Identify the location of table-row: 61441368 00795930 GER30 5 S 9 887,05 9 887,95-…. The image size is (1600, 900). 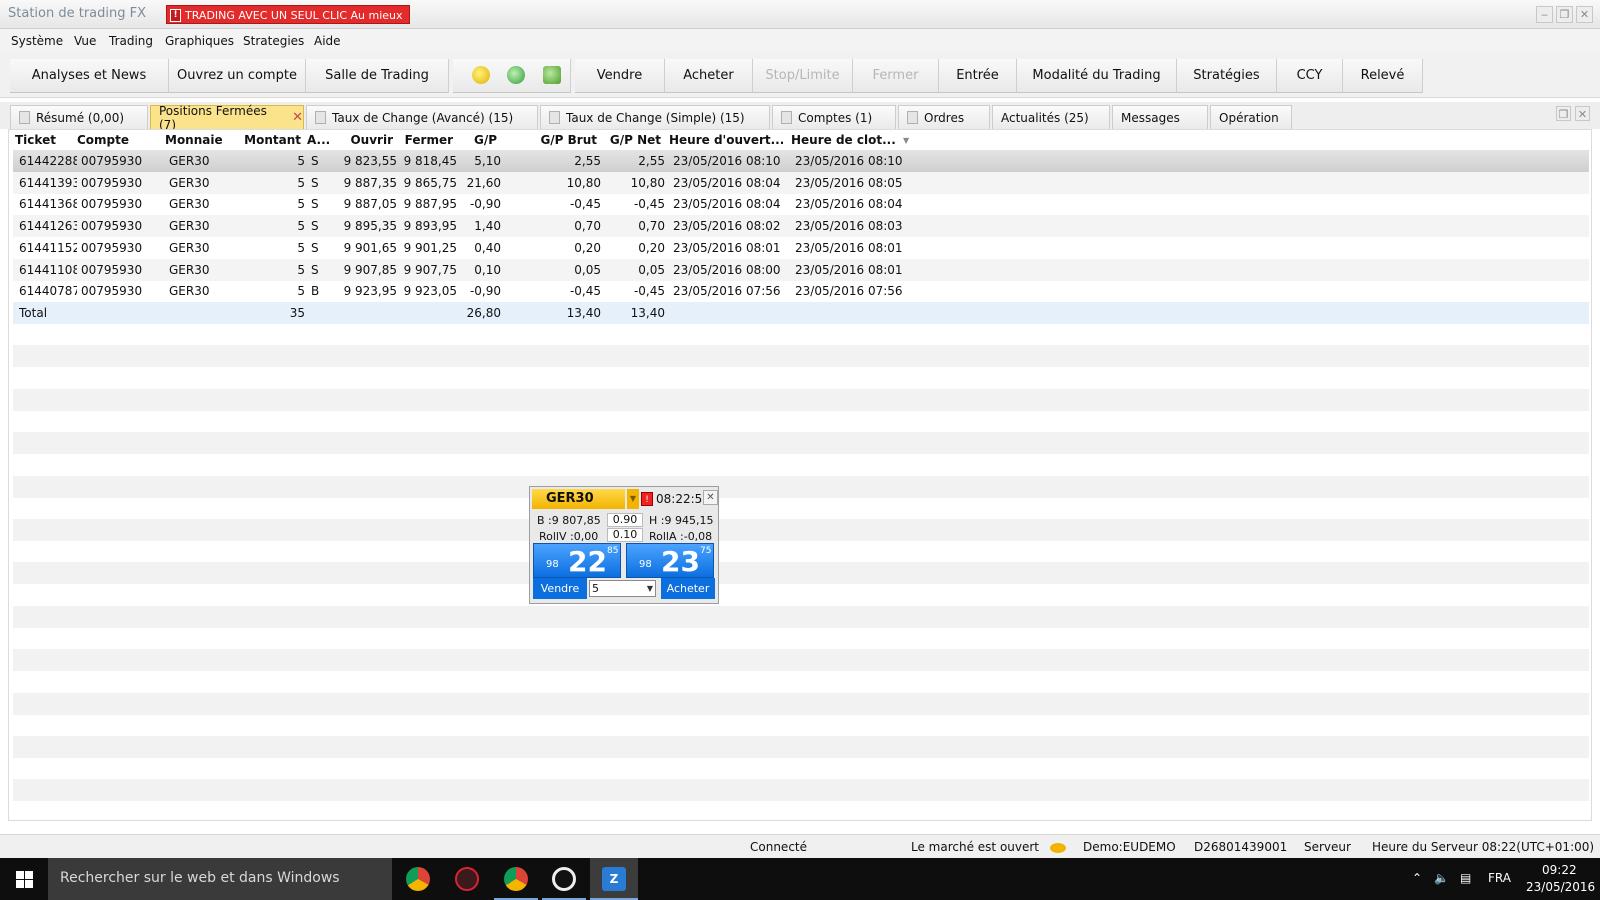
(801, 204).